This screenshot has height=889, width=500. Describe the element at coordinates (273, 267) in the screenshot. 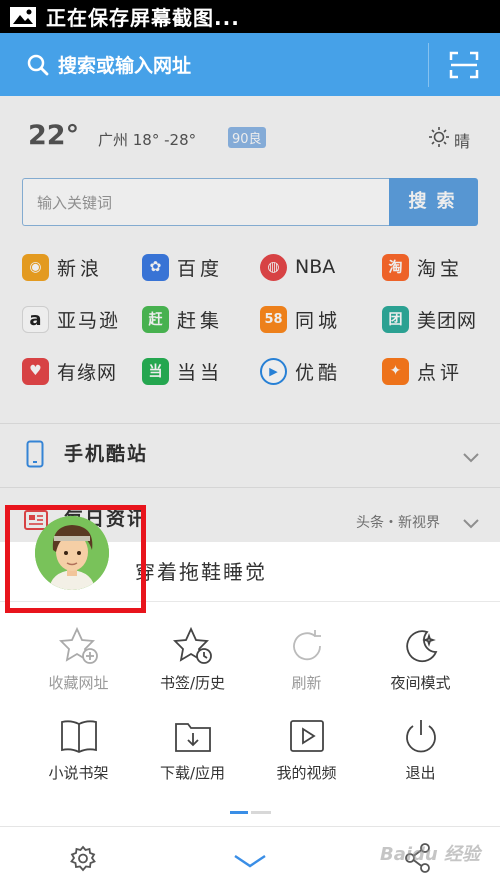

I see `nba-icon: ◍` at that location.